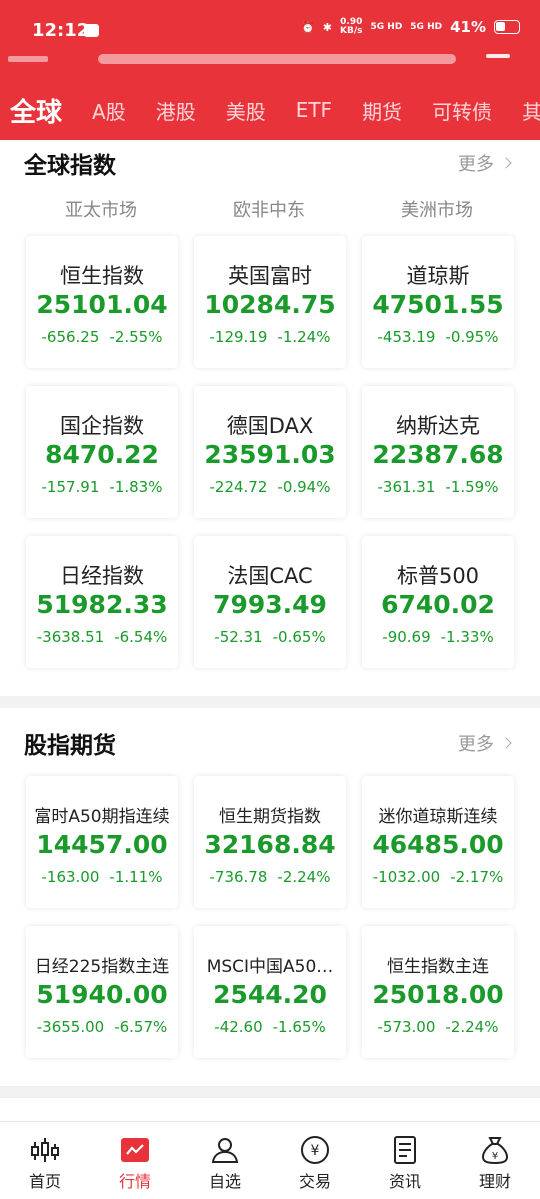 Image resolution: width=540 pixels, height=1199 pixels. What do you see at coordinates (304, 337) in the screenshot?
I see `change-percent: -1.24%` at bounding box center [304, 337].